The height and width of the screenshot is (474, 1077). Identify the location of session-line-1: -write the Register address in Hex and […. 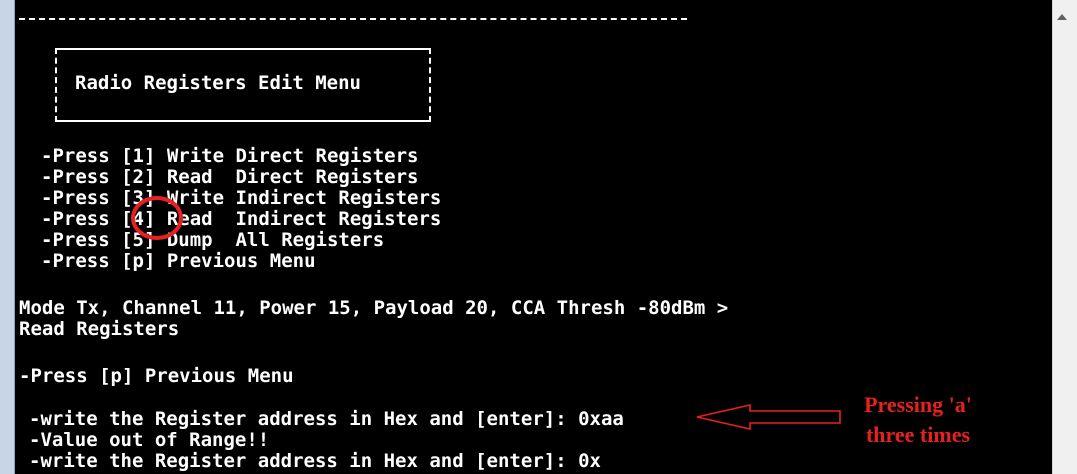
(326, 419).